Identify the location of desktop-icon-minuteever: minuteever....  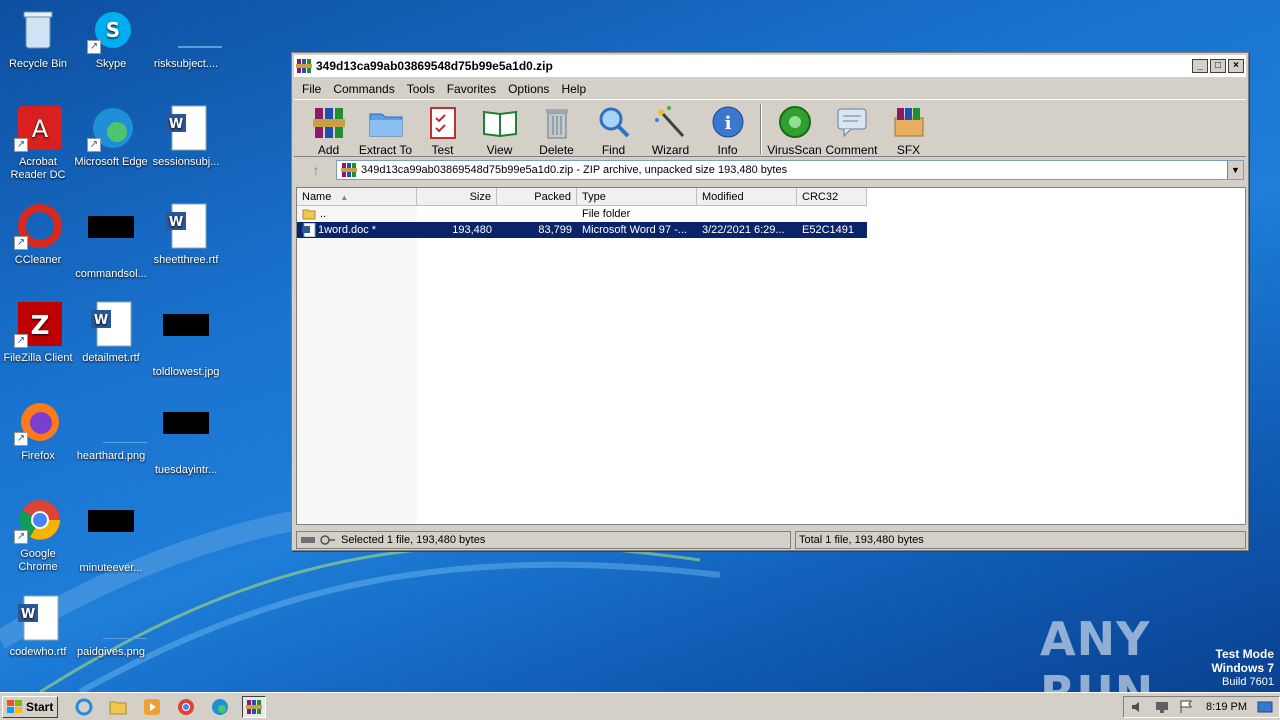
(111, 535).